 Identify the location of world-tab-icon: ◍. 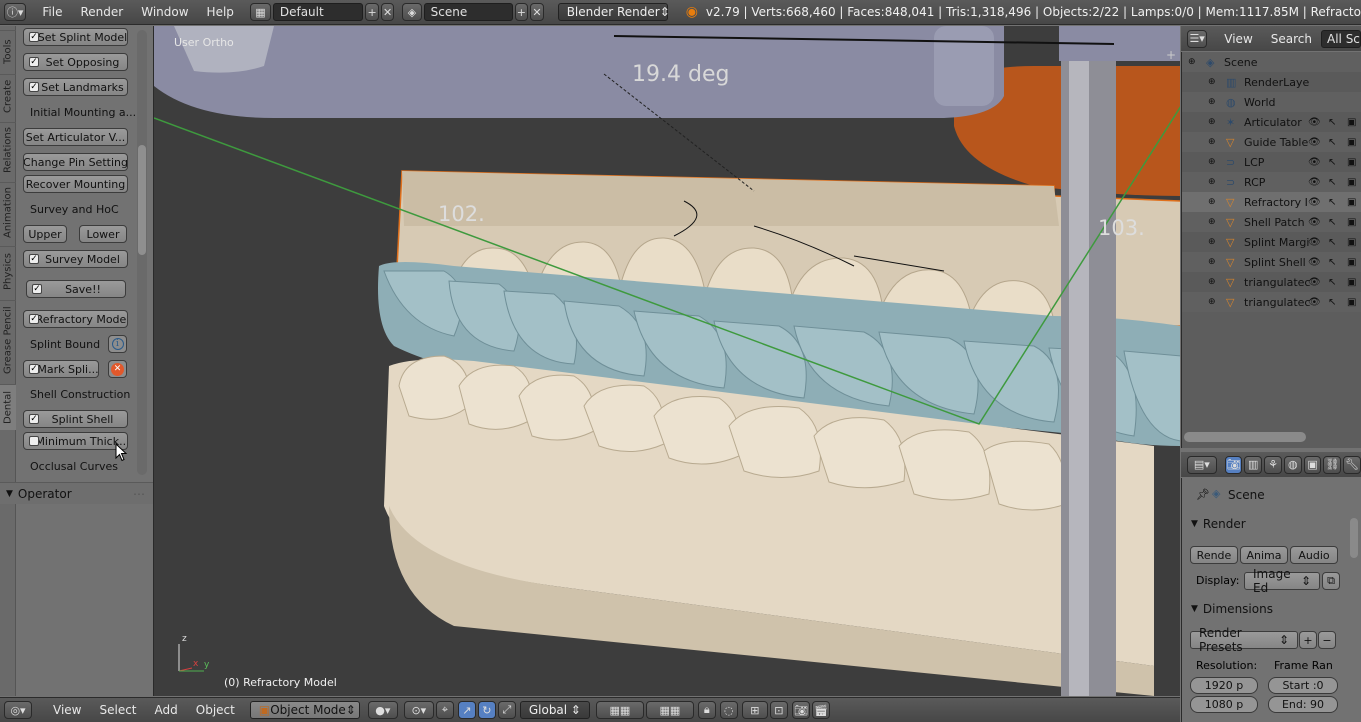
(1292, 464).